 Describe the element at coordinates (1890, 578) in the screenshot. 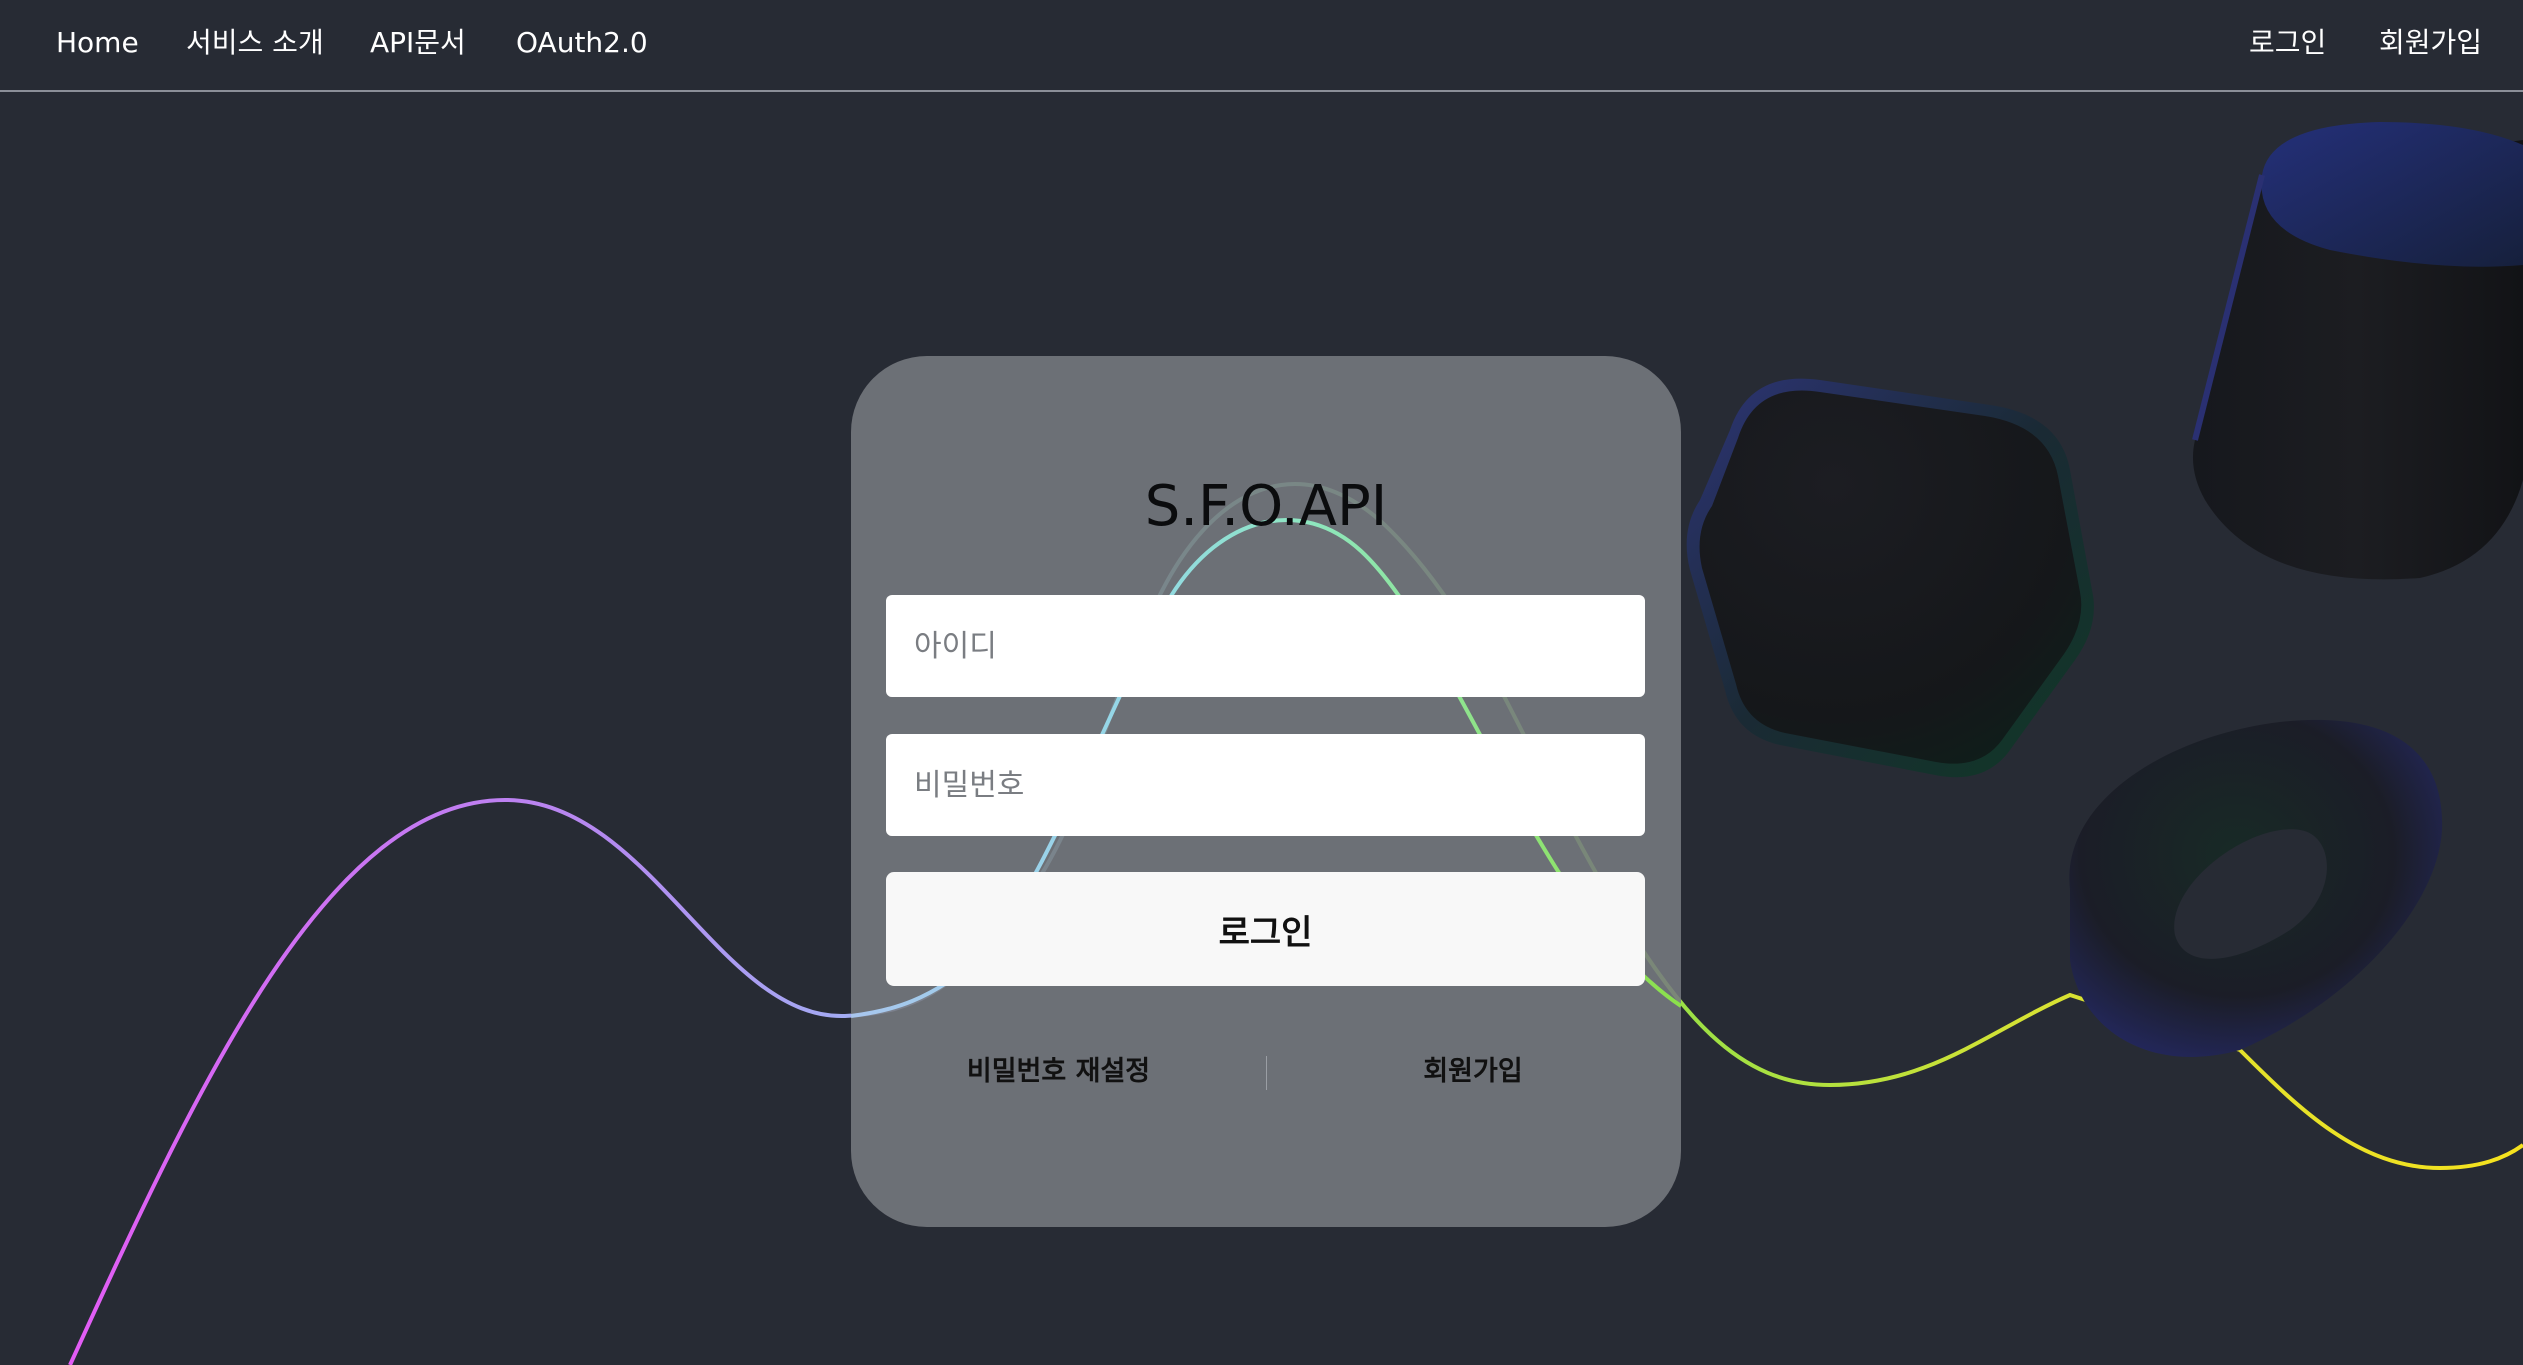

I see `cube-shape` at that location.